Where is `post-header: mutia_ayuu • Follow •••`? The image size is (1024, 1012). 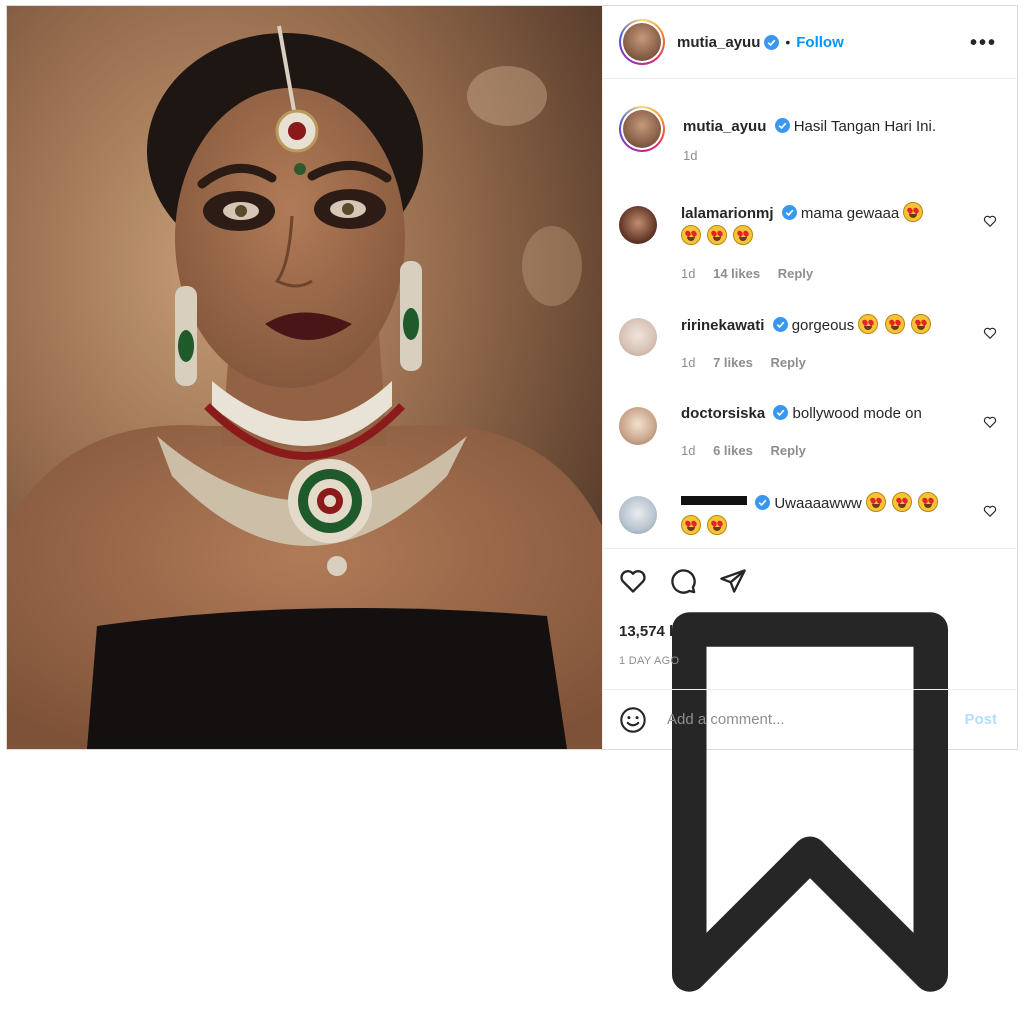
post-header: mutia_ayuu • Follow ••• is located at coordinates (810, 42).